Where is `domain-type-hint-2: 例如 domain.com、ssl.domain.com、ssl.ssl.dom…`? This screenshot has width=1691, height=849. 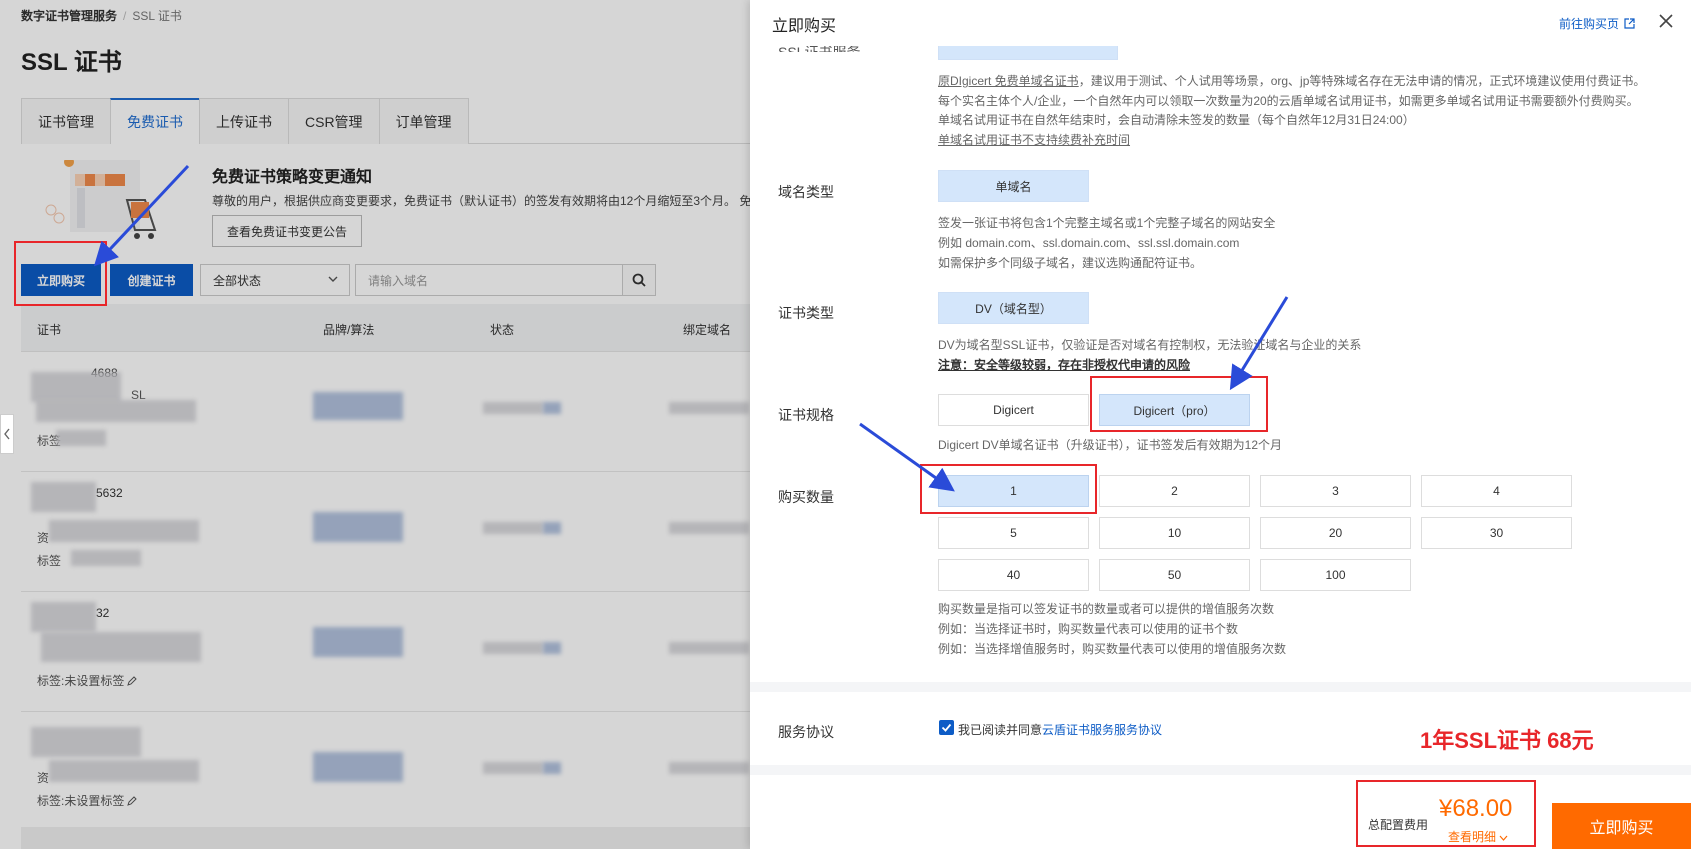
domain-type-hint-2: 例如 domain.com、ssl.domain.com、ssl.ssl.dom… is located at coordinates (1089, 243).